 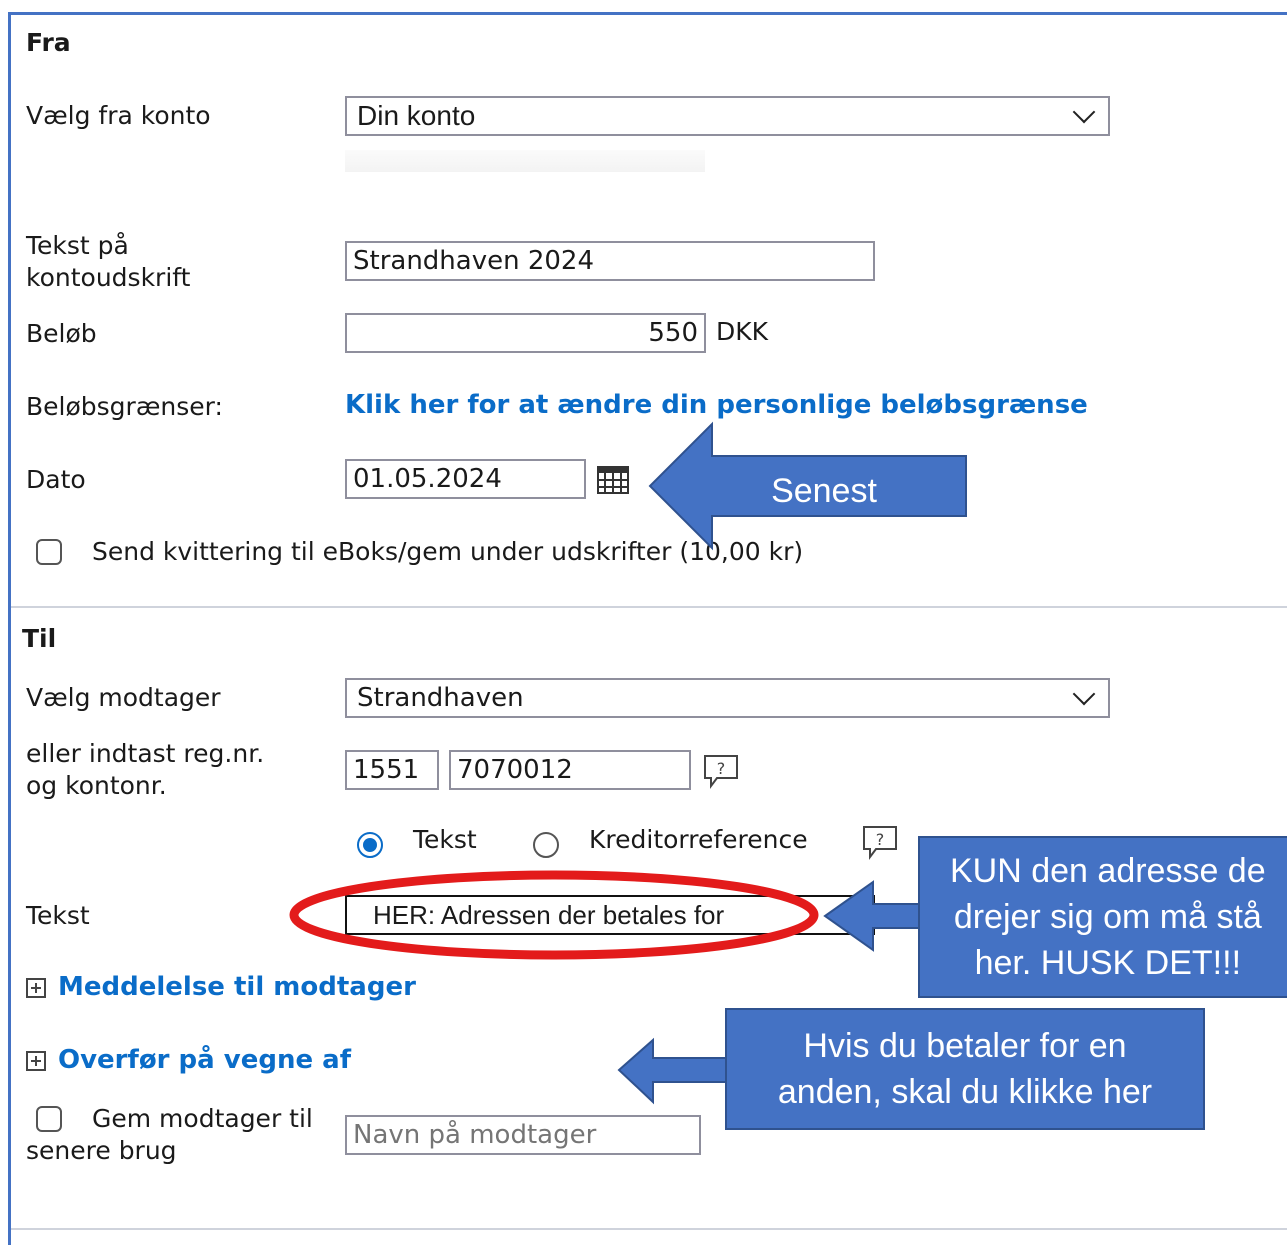 What do you see at coordinates (56, 479) in the screenshot?
I see `date-label: Dato` at bounding box center [56, 479].